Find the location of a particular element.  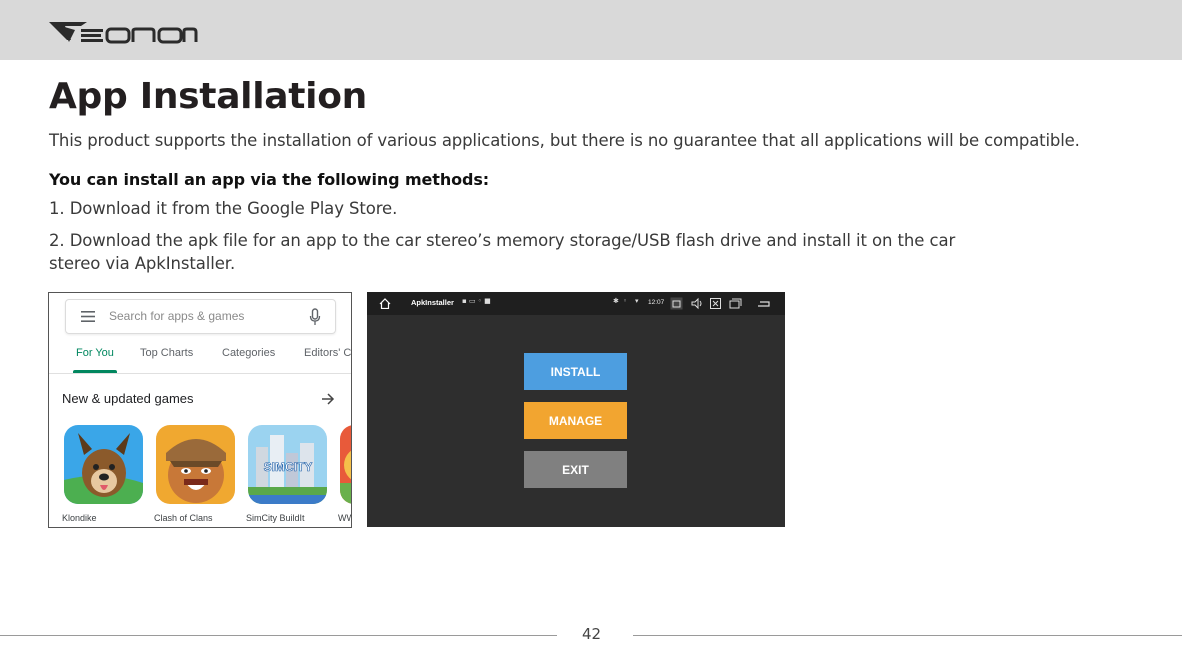

apk-status-bar: ApkInstaller ▪ ▭ ◦ ■ ✱ ◦ ▾ 12:07 is located at coordinates (576, 303).